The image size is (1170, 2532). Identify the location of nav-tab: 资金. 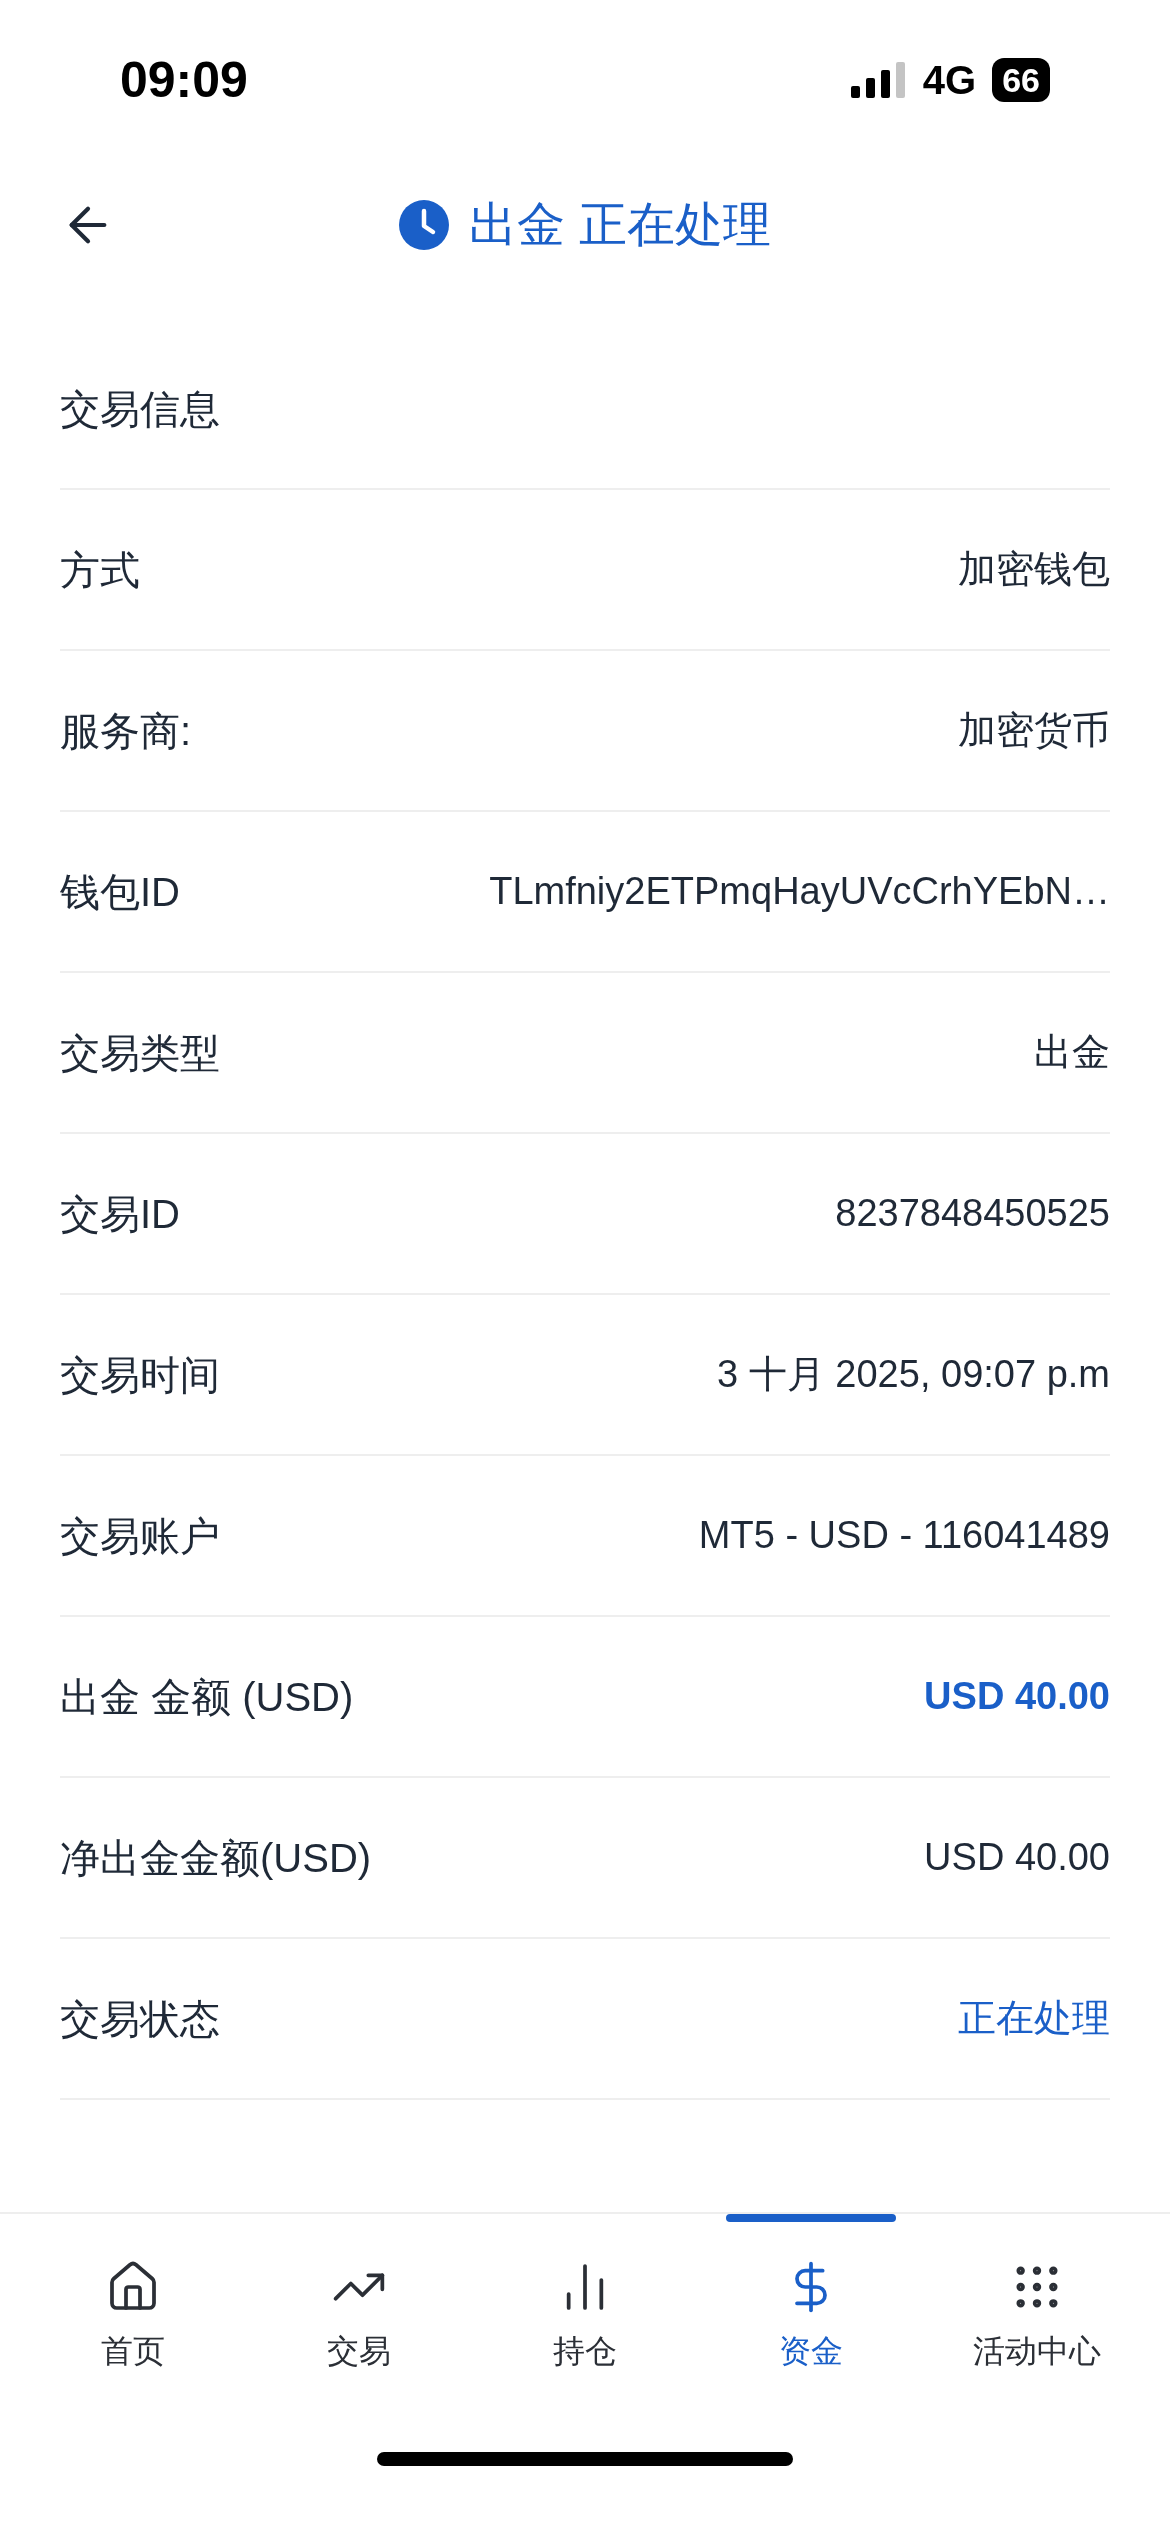
(811, 2328).